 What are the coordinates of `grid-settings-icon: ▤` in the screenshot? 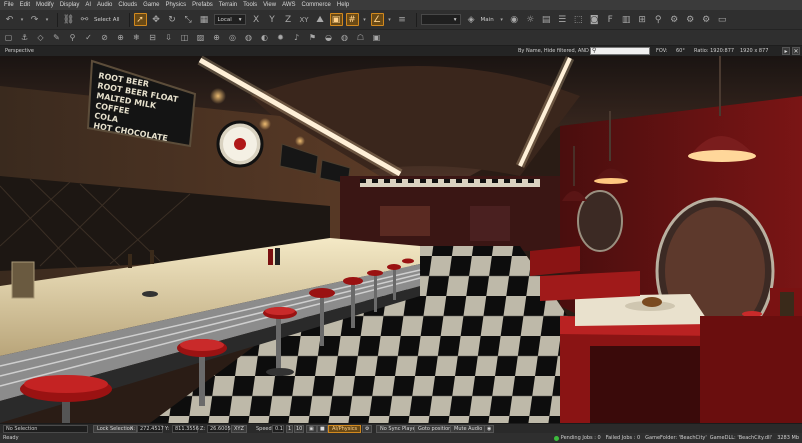 It's located at (546, 19).